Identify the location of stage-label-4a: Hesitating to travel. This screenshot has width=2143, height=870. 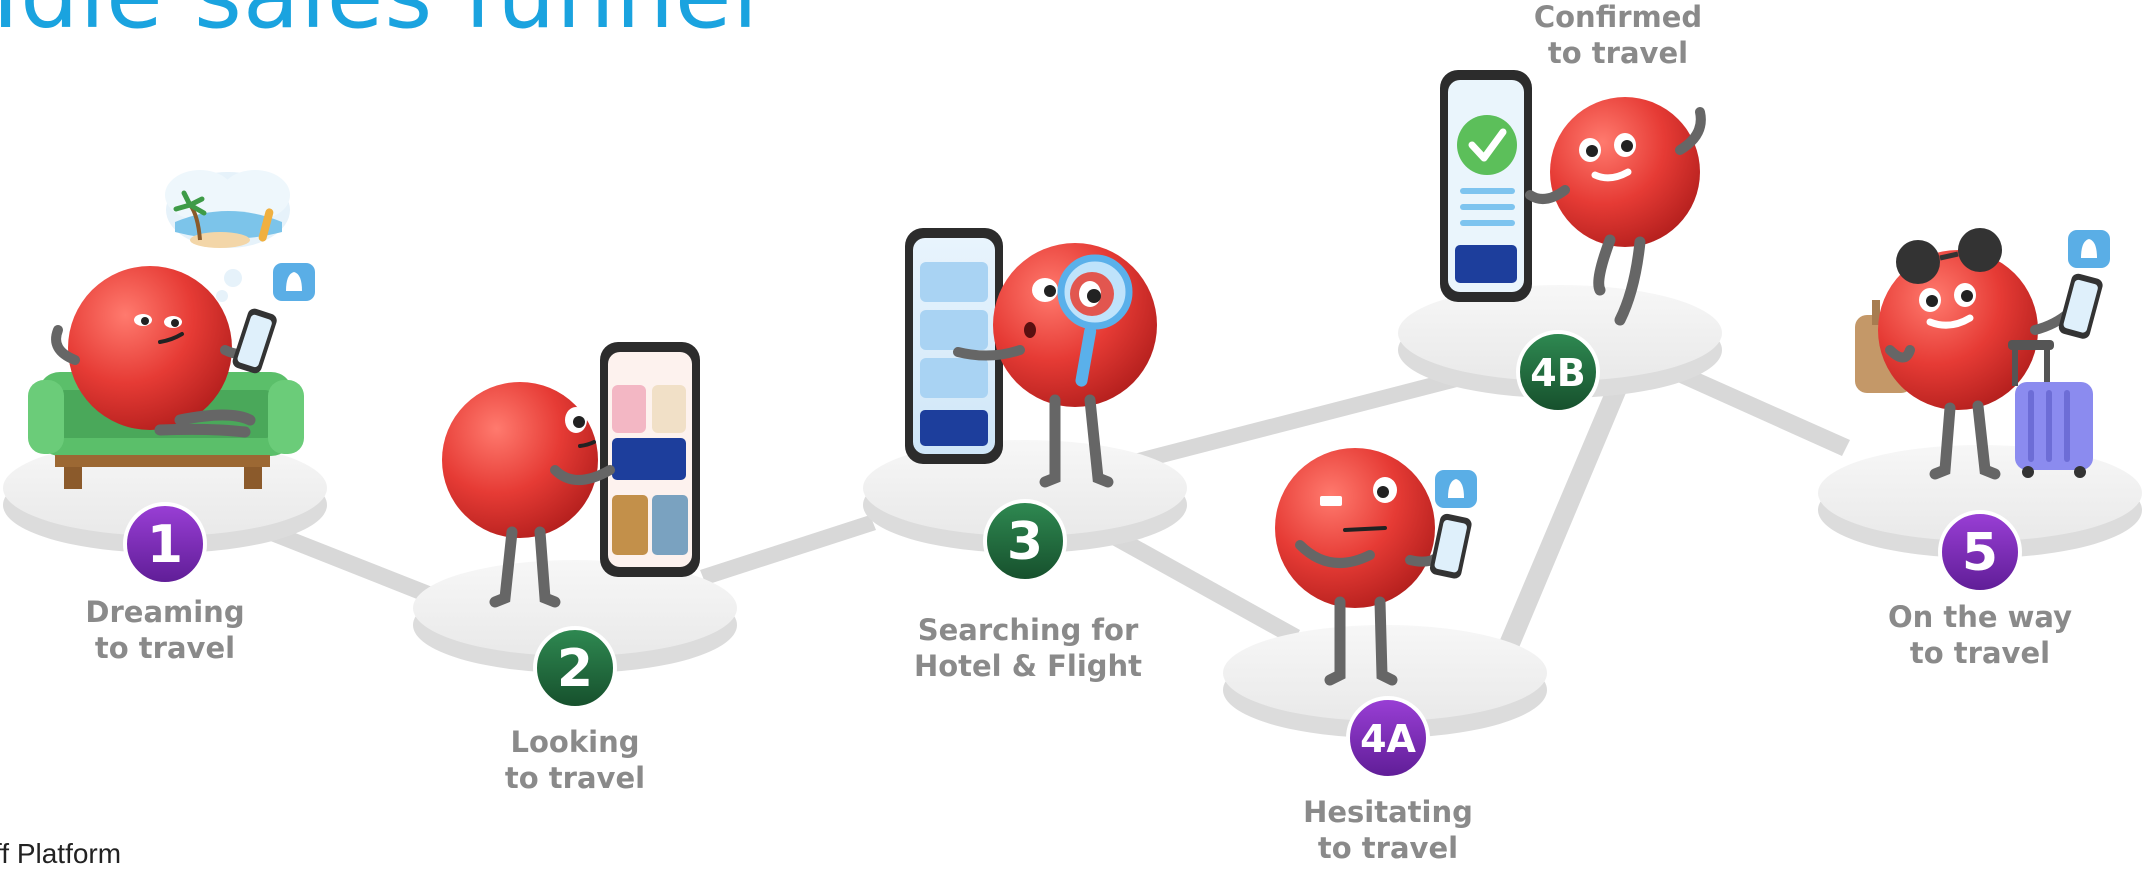
(1388, 830).